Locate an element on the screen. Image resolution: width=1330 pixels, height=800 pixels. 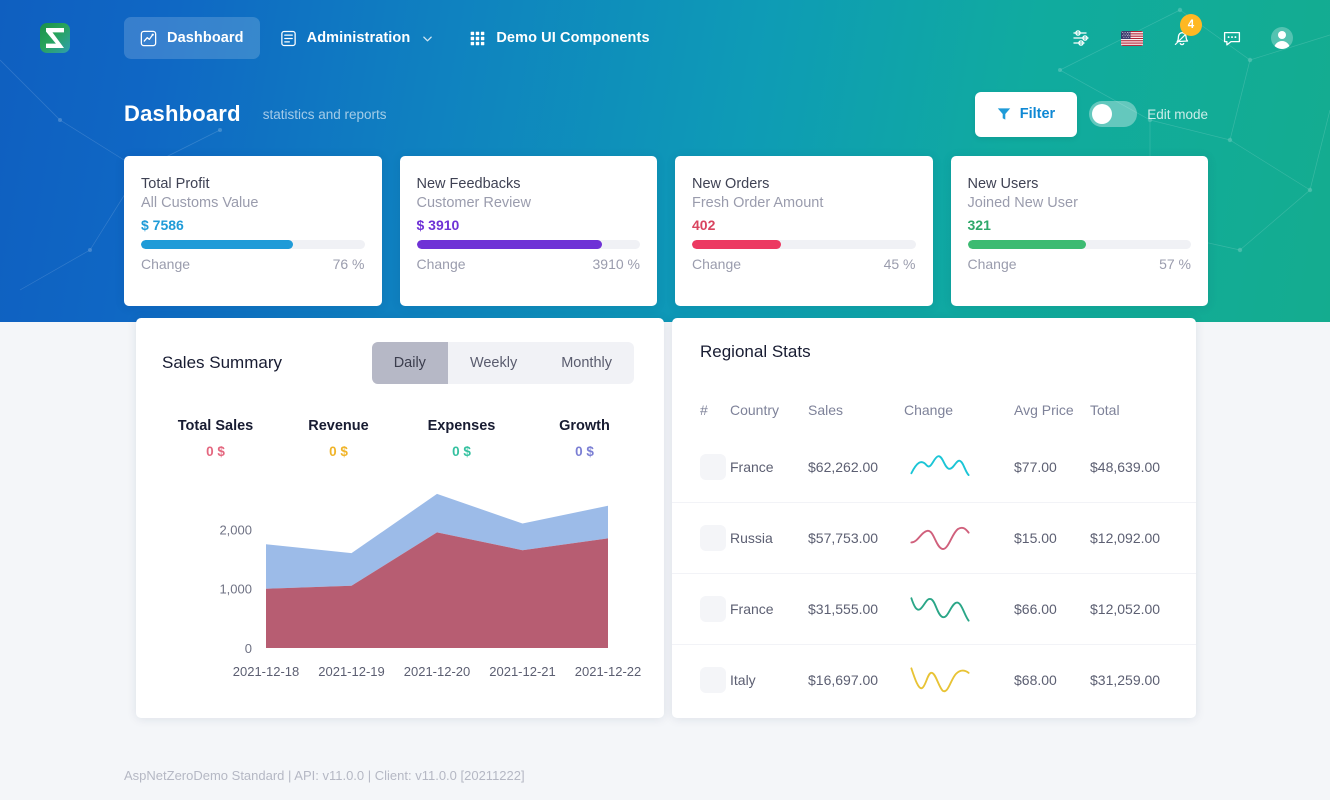
chat-bubble-icon is located at coordinates (1232, 38).